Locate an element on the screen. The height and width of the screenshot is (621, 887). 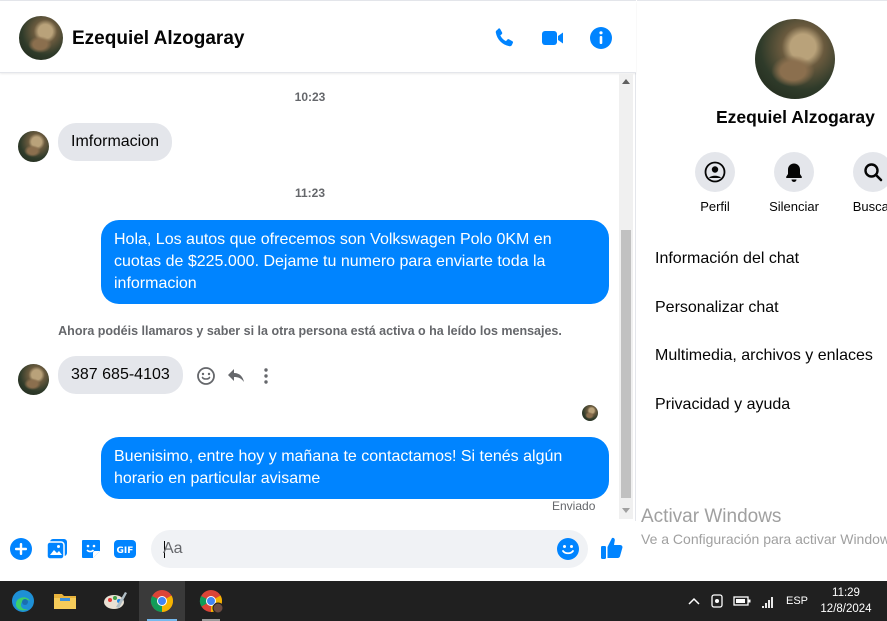
menu-privacy-support: Privacidad y ayuda is located at coordinates (722, 405).